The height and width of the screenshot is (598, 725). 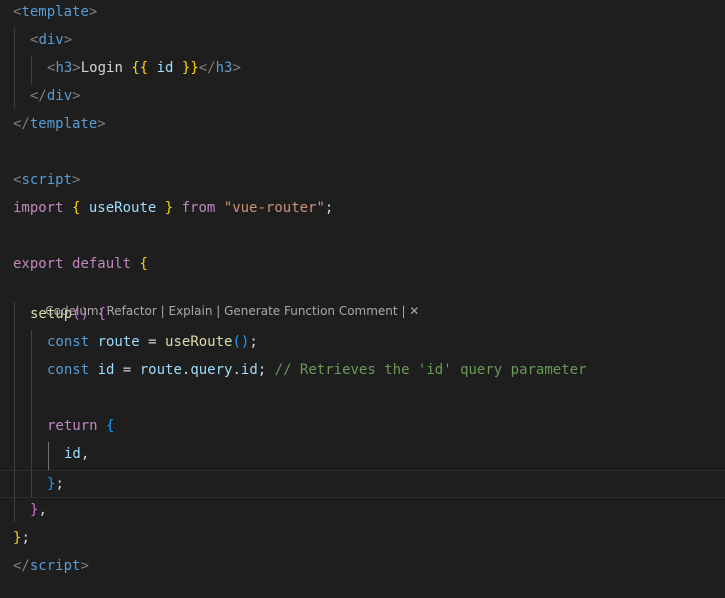 I want to click on code-line-content: import { useRoute } from "vue-router";, so click(x=173, y=208).